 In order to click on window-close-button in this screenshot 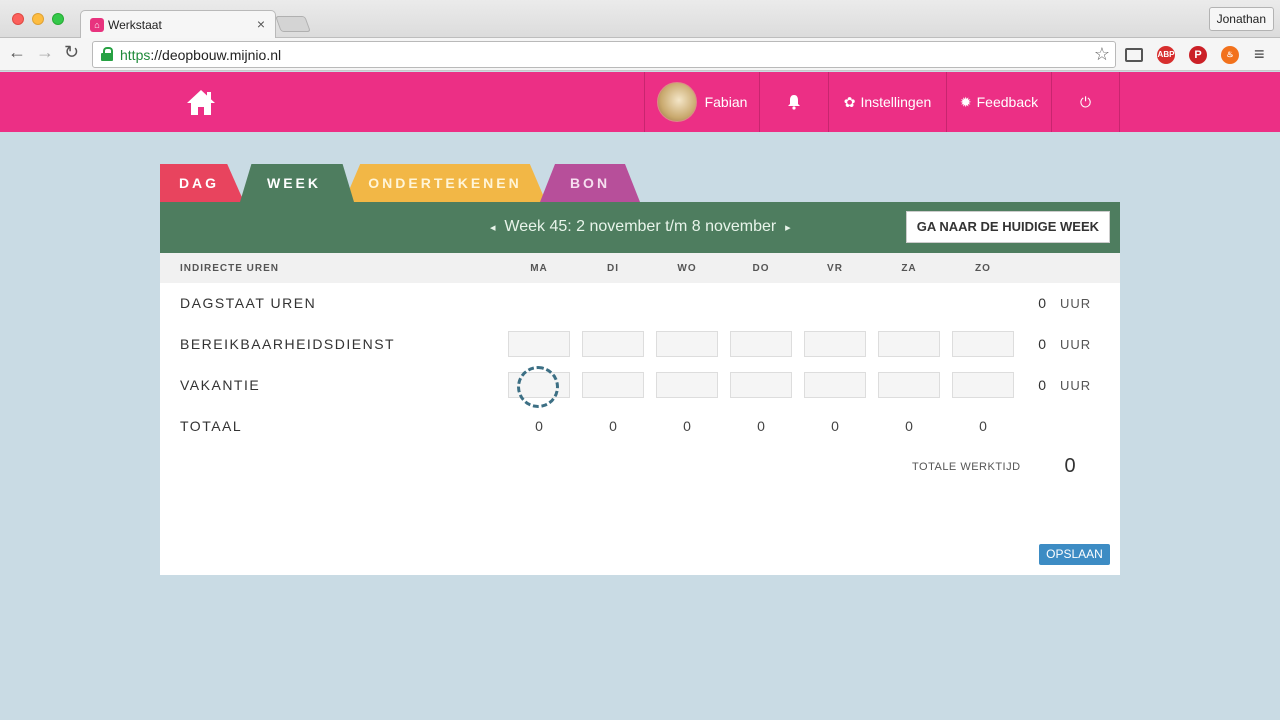, I will do `click(18, 19)`.